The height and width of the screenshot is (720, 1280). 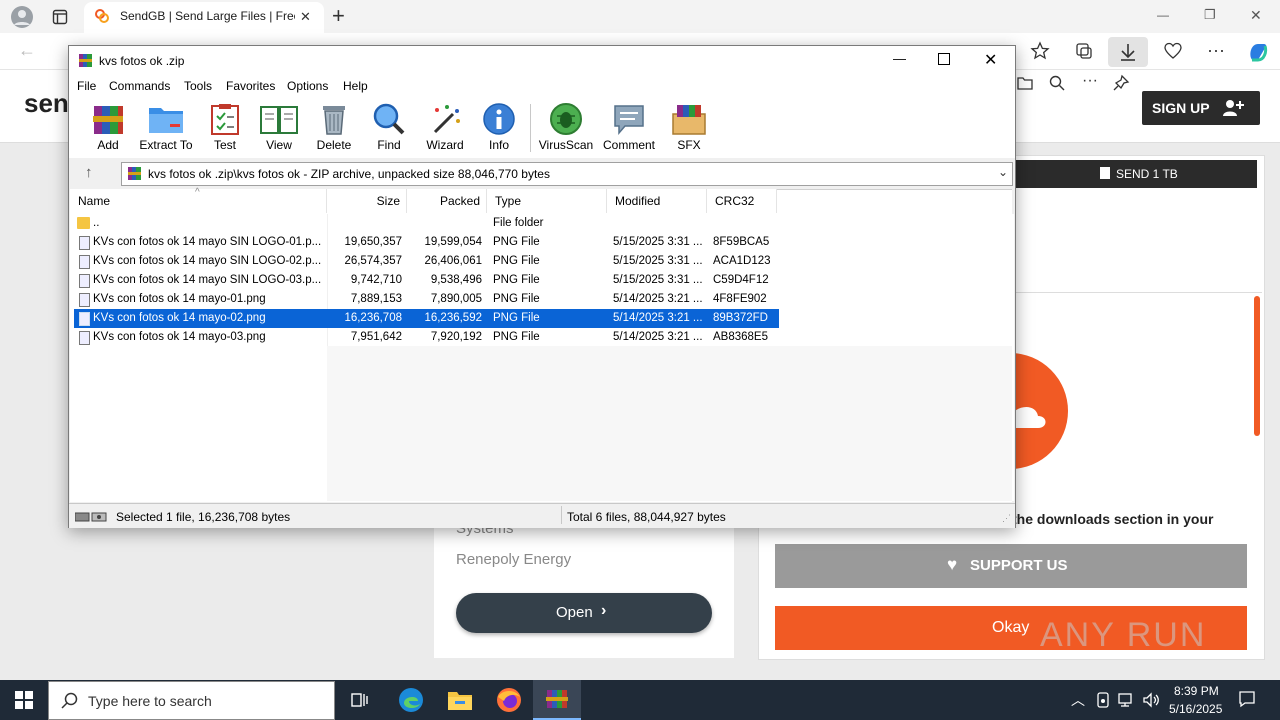 What do you see at coordinates (27, 50) in the screenshot?
I see `back-arrow-icon: ←` at bounding box center [27, 50].